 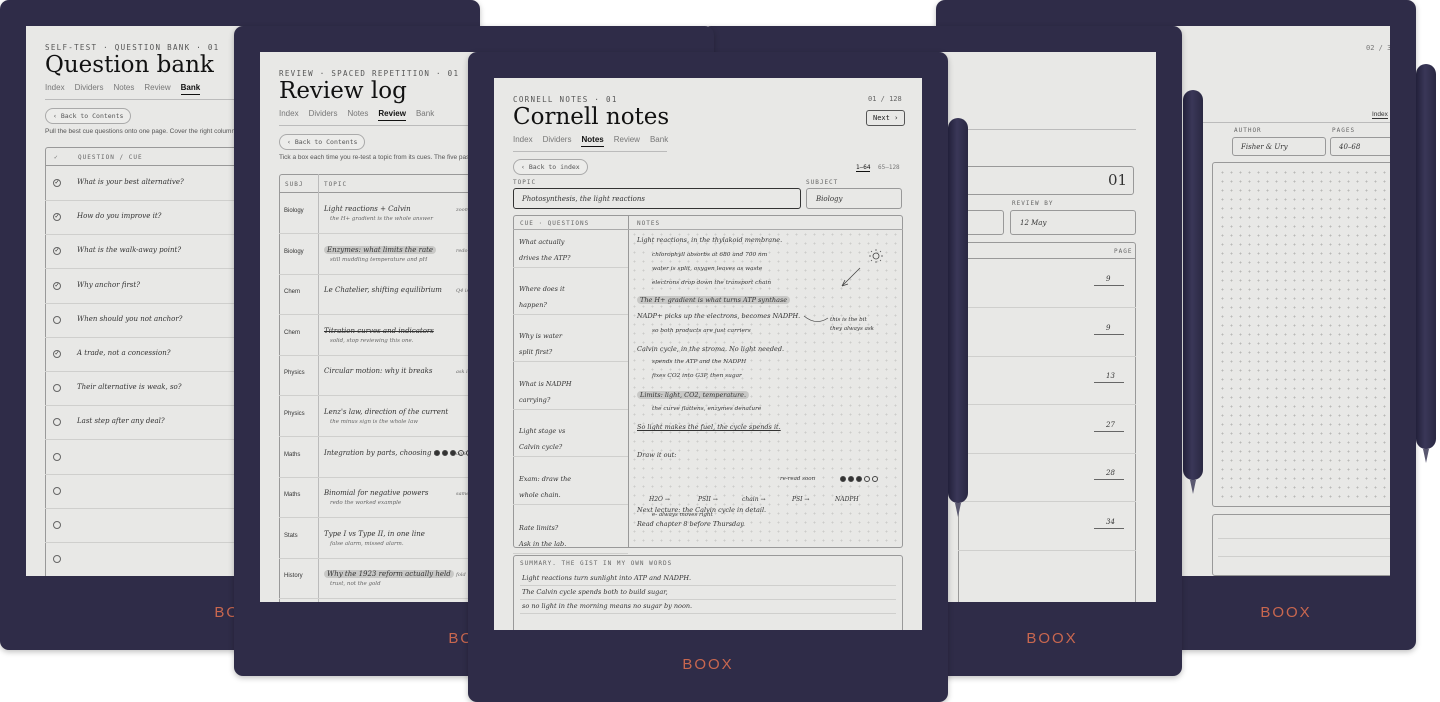 What do you see at coordinates (801, 499) in the screenshot?
I see `chain-step: PSI →` at bounding box center [801, 499].